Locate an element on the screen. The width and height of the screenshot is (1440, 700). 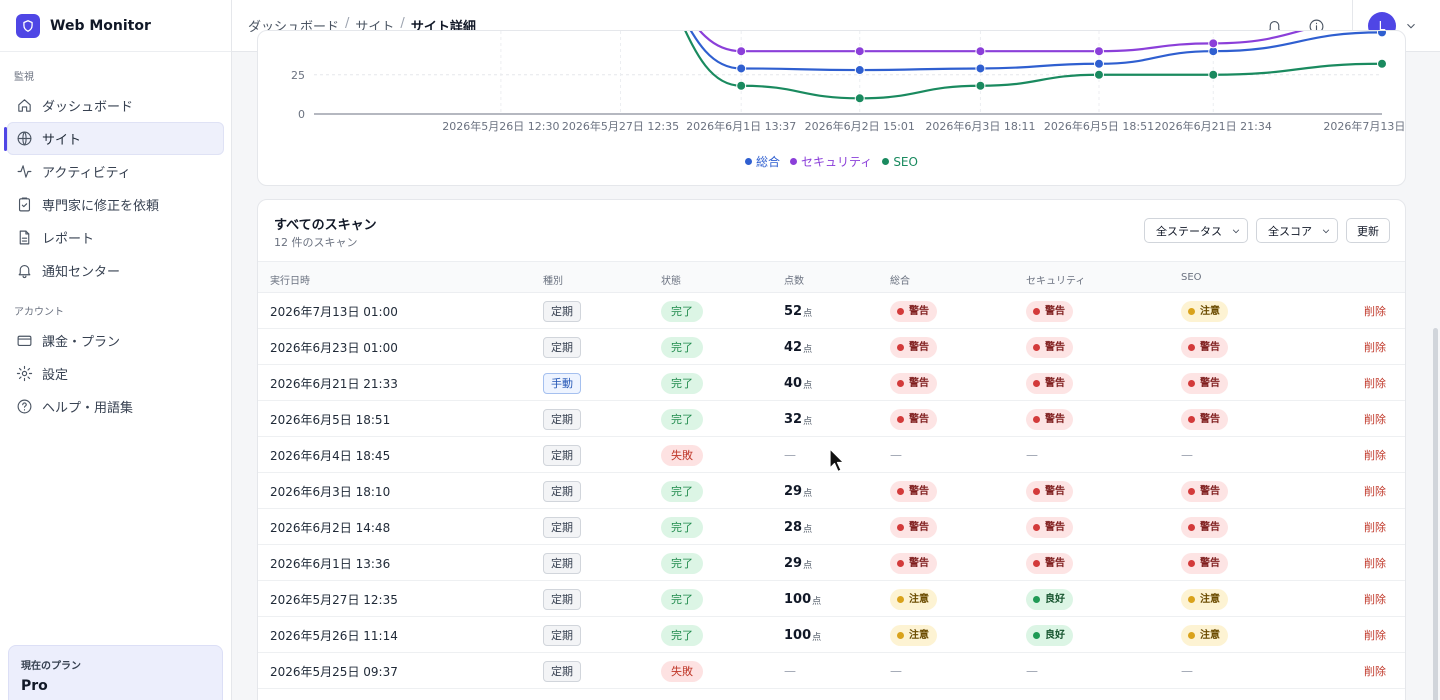
gear-icon is located at coordinates (24, 373).